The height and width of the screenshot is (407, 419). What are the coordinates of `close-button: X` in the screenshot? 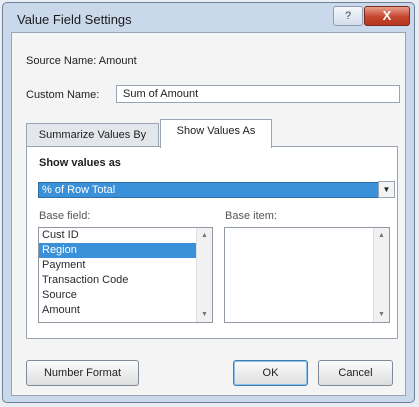 It's located at (387, 16).